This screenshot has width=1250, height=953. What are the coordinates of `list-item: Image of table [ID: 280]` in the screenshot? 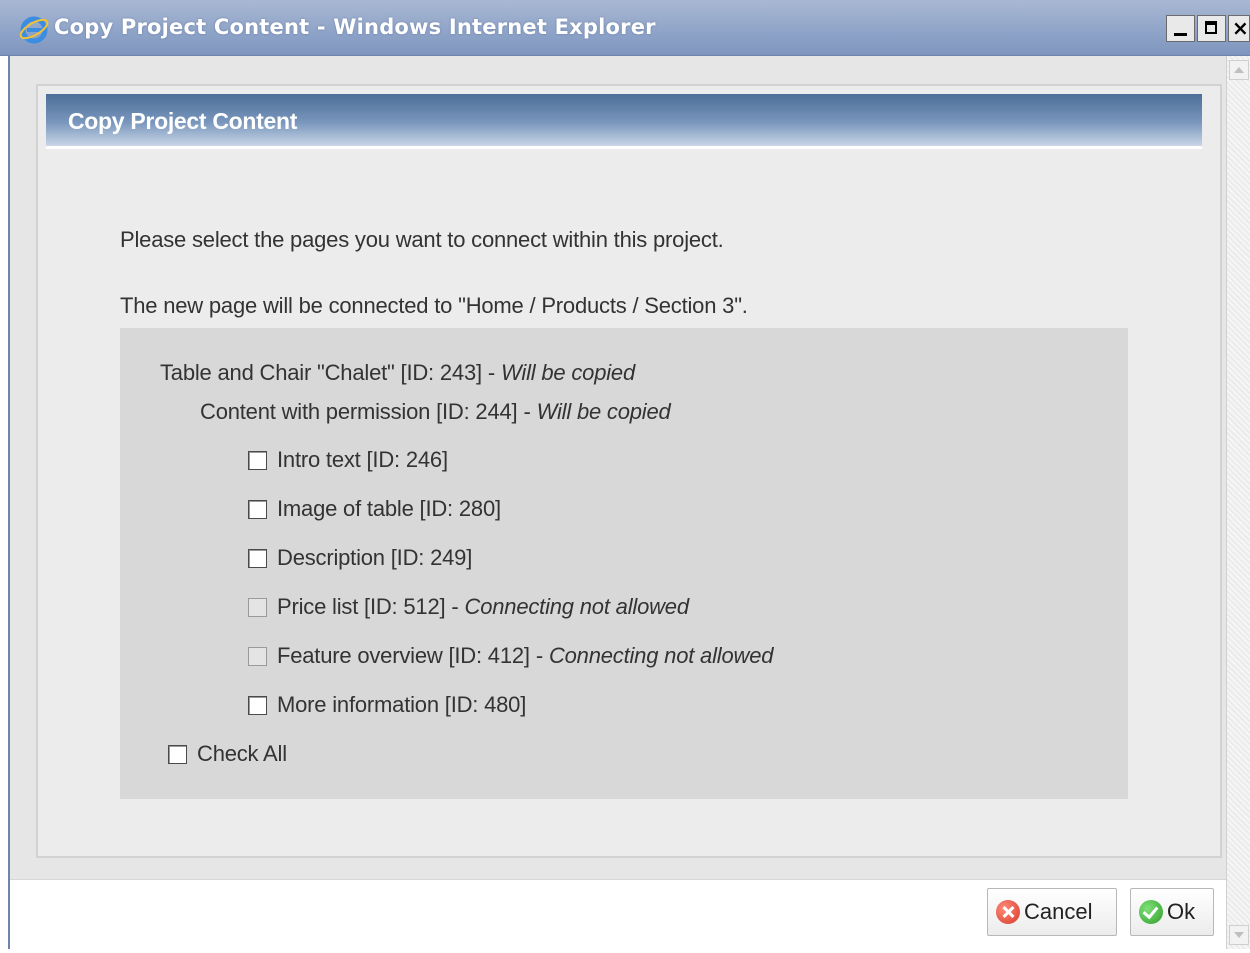 It's located at (374, 509).